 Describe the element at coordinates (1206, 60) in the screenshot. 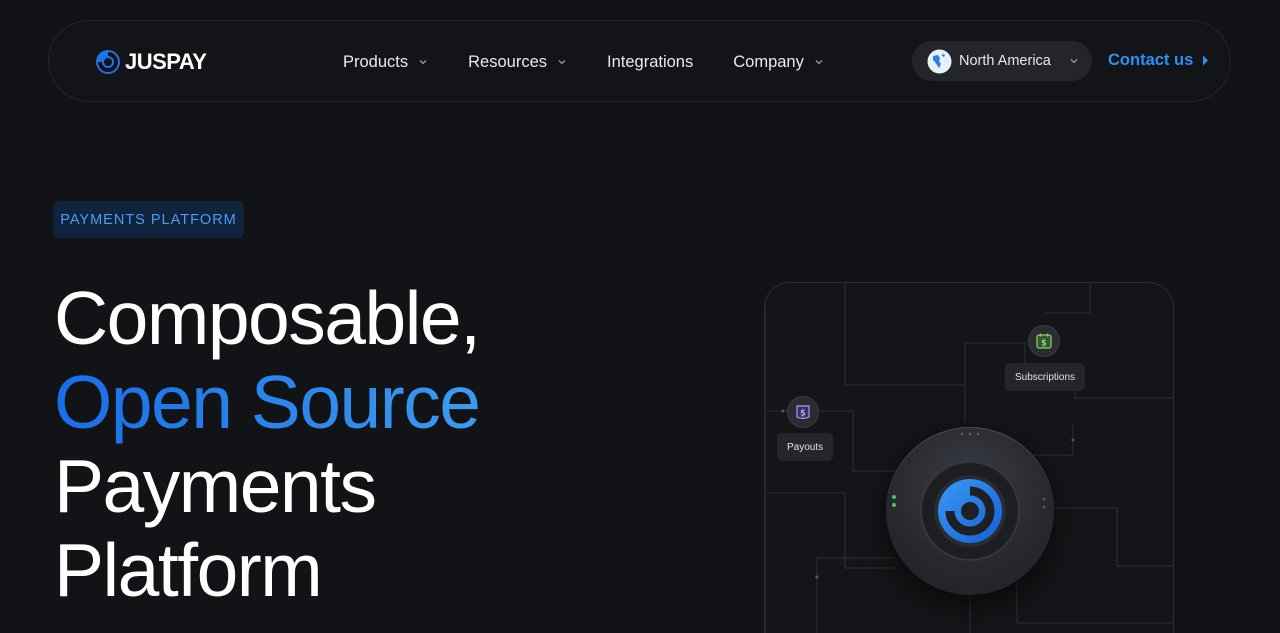

I see `caret-right-icon` at that location.